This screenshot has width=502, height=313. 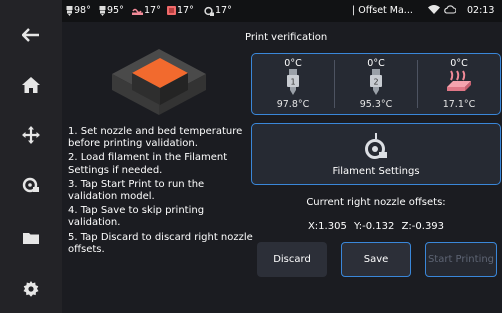 What do you see at coordinates (376, 146) in the screenshot?
I see `filament-spool-icon` at bounding box center [376, 146].